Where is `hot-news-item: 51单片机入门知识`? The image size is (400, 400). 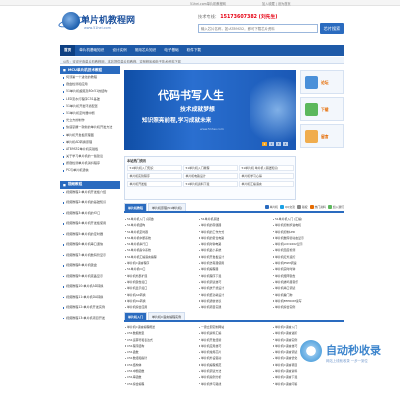
hot-news-item: 51单片机入门知识 is located at coordinates (154, 168).